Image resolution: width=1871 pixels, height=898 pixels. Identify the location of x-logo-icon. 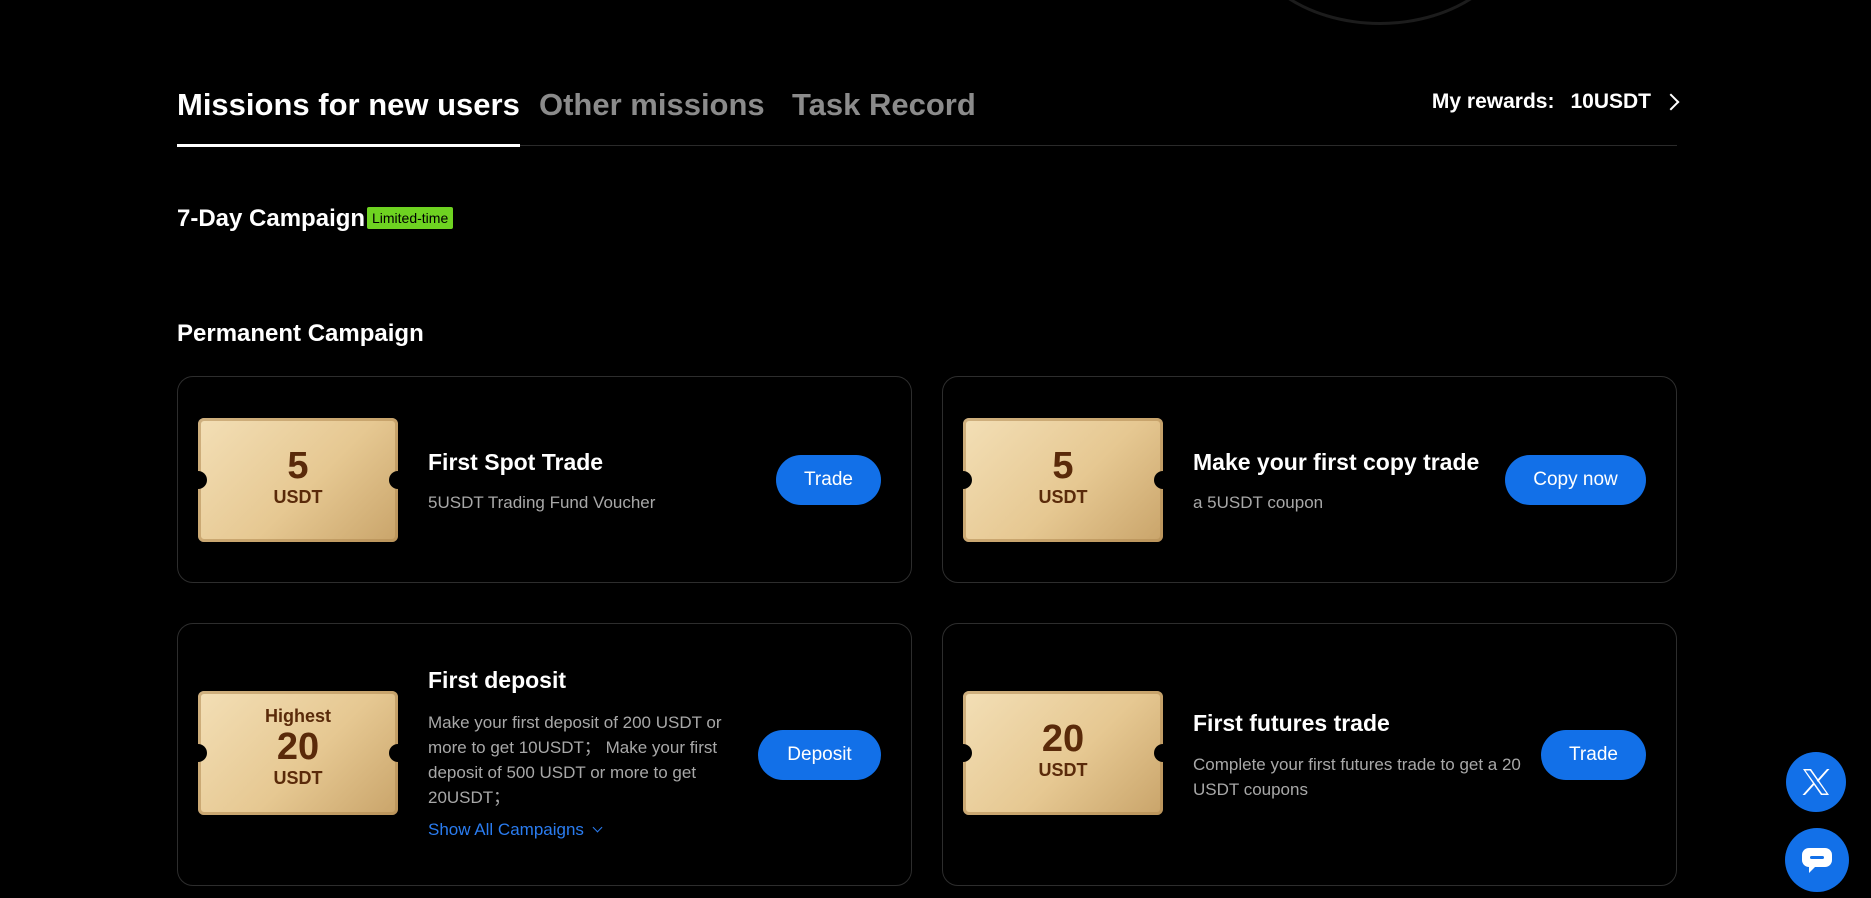
(1816, 782).